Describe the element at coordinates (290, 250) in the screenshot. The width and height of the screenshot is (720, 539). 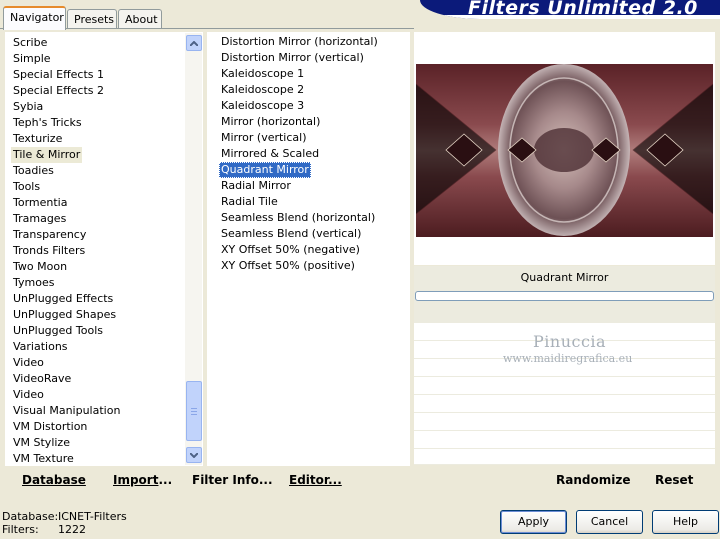
I see `filter-item: XY Offset 50% (negative)` at that location.